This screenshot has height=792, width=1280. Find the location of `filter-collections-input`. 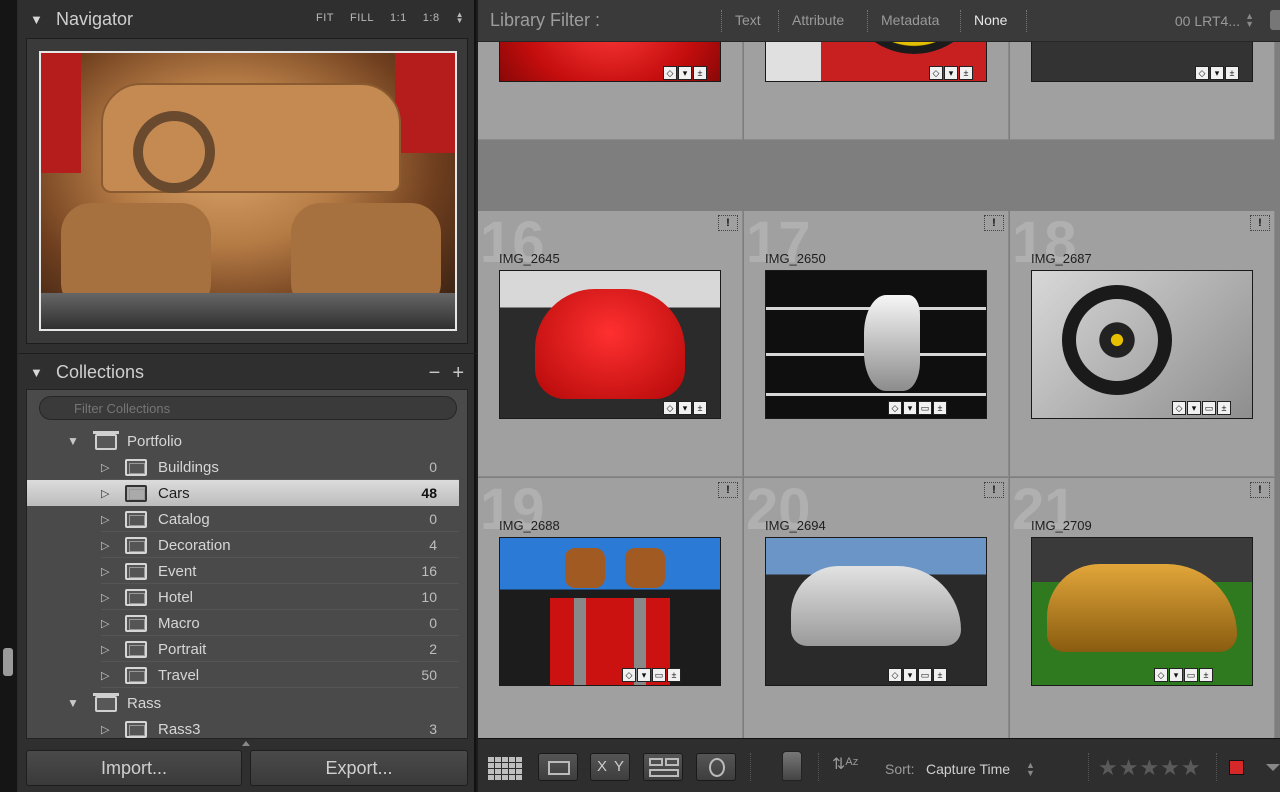

filter-collections-input is located at coordinates (248, 408).